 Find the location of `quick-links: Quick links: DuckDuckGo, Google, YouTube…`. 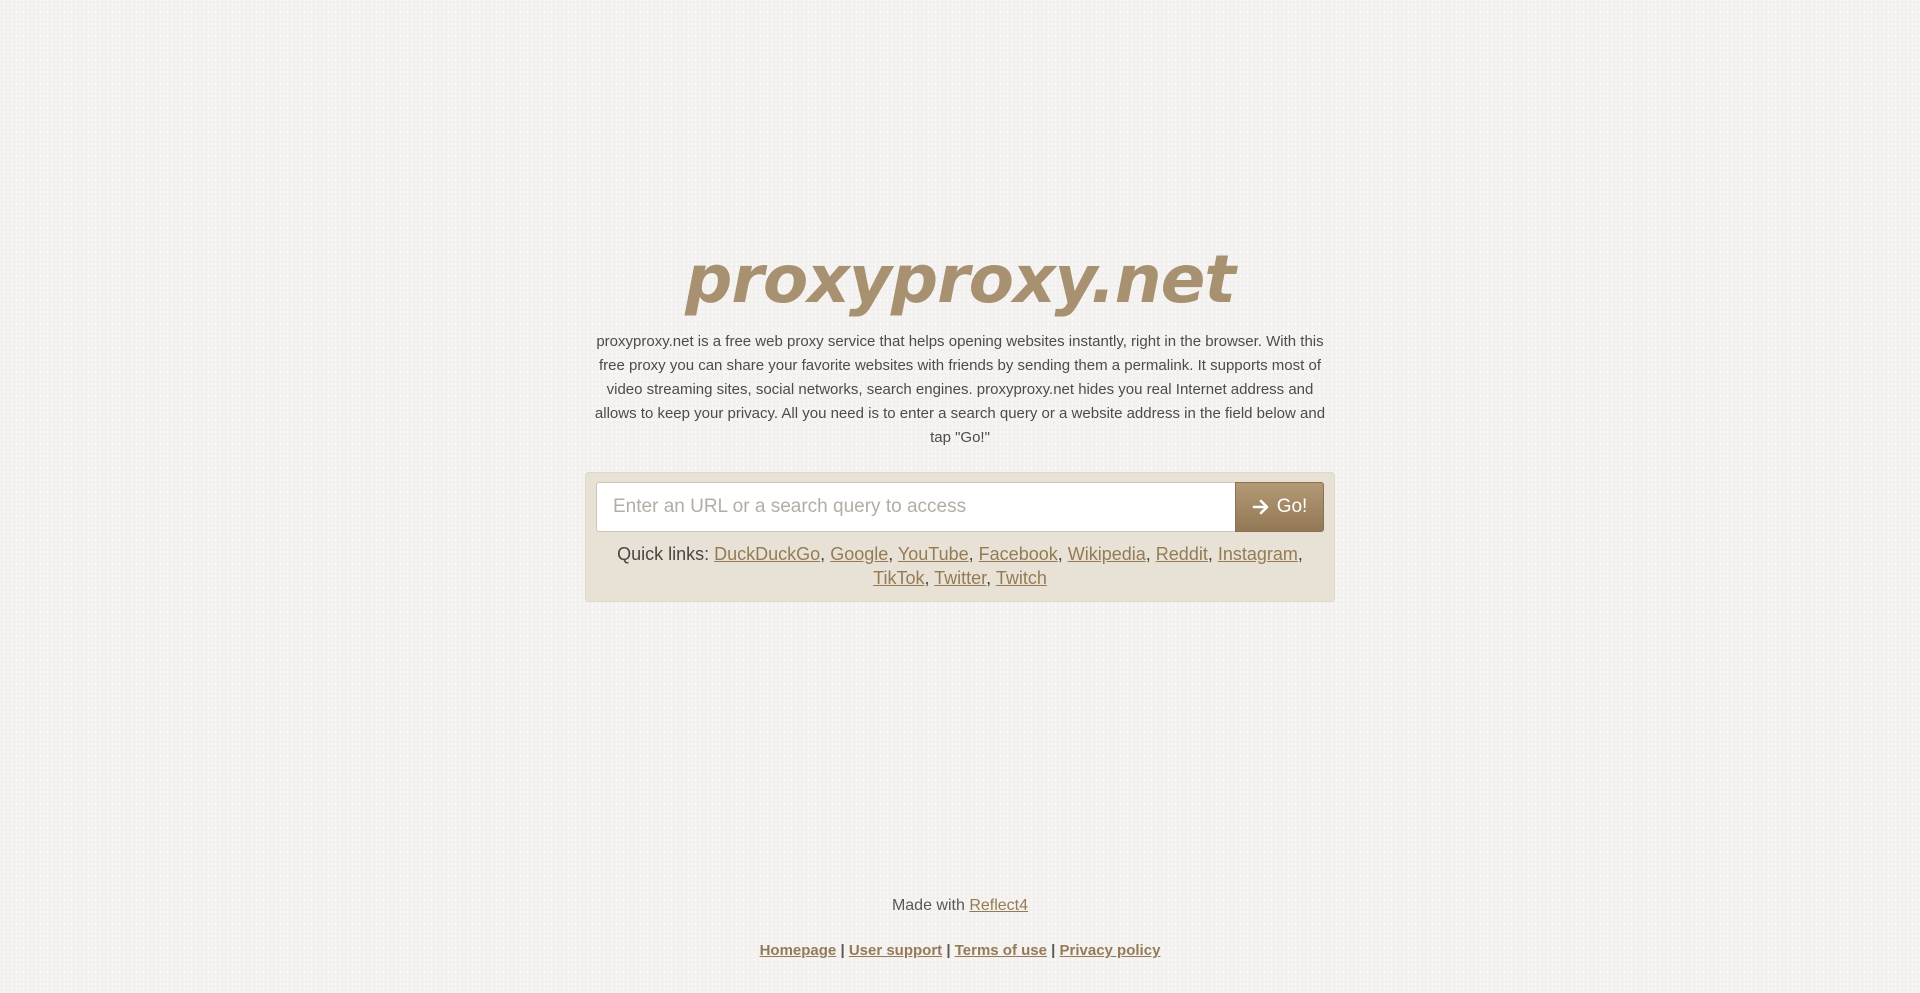

quick-links: Quick links: DuckDuckGo, Google, YouTube… is located at coordinates (960, 566).